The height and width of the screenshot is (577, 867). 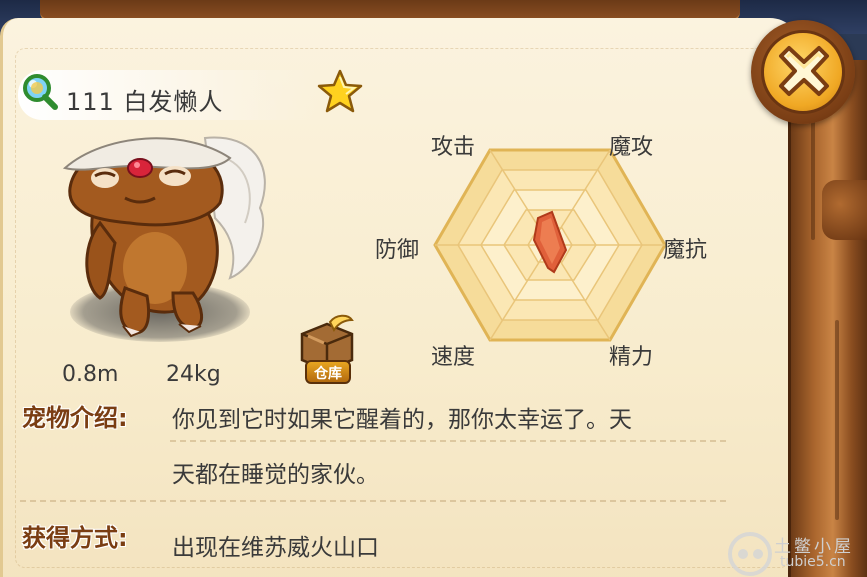 I want to click on intro-text-line2: 天都在睡觉的家伙。, so click(x=275, y=475).